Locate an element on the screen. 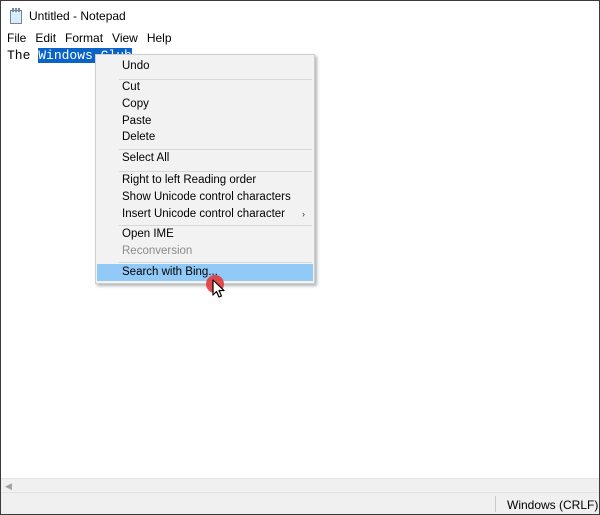  window-title: Untitled - Notepad is located at coordinates (77, 15).